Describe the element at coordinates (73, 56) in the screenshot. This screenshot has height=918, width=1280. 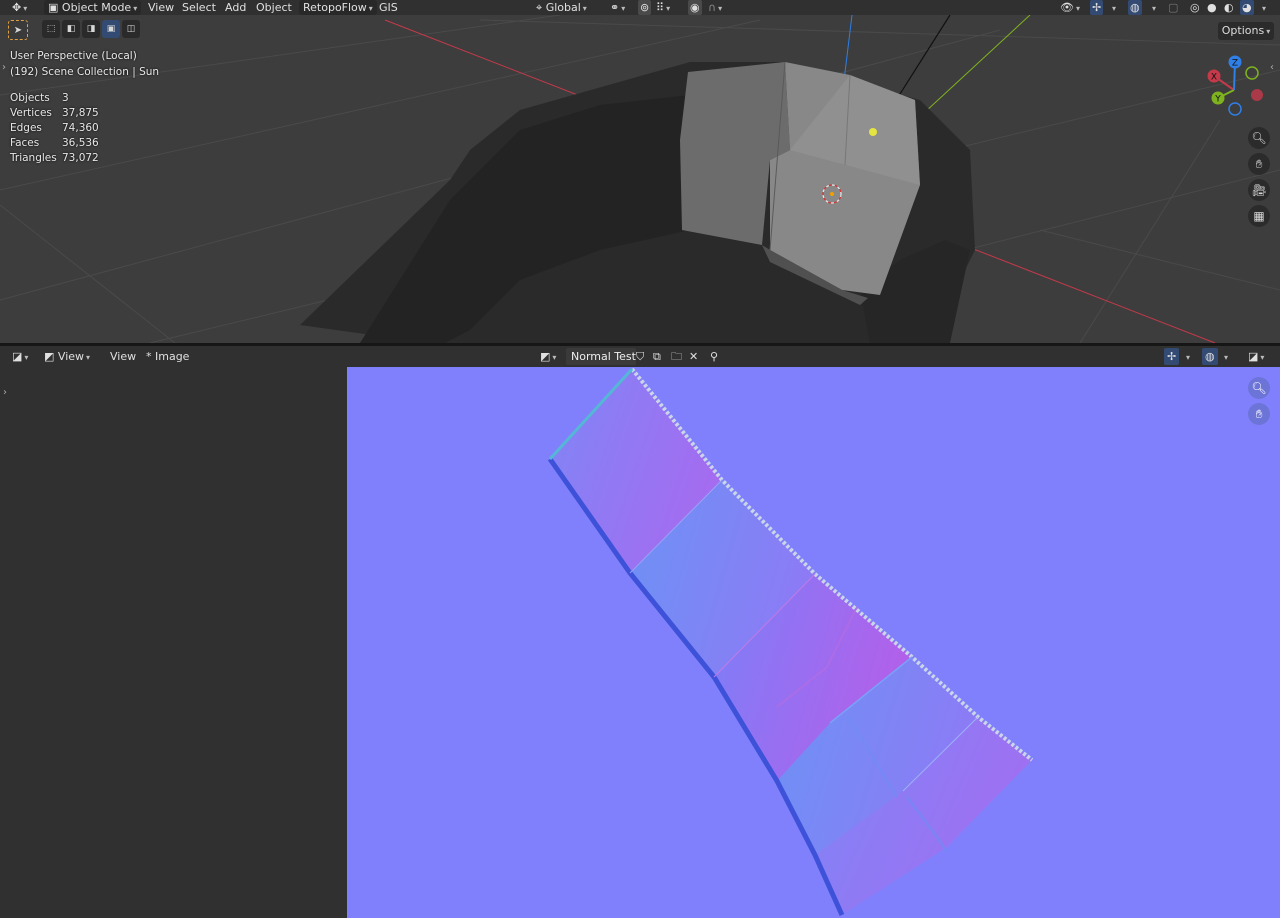
I see `view-name-label: User Perspective (Local)` at that location.